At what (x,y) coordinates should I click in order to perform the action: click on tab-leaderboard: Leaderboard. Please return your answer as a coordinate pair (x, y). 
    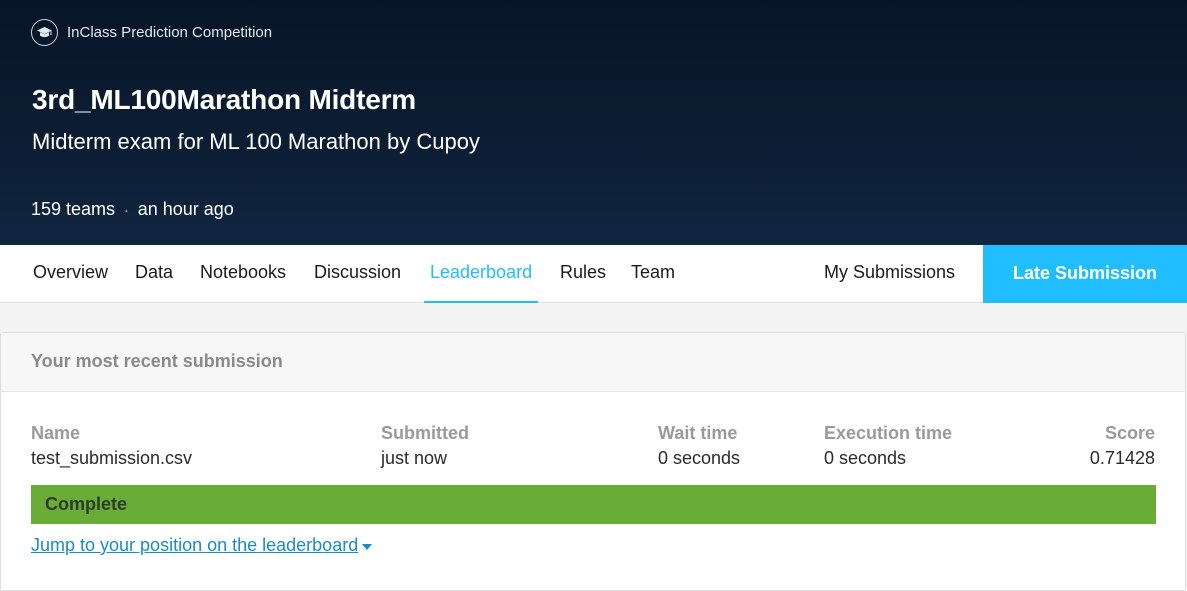
    Looking at the image, I should click on (481, 274).